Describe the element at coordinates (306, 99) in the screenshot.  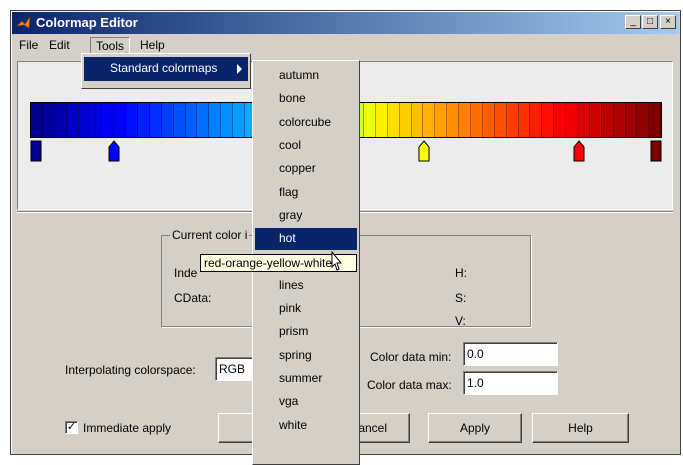
I see `colormap-item-bone: bone` at that location.